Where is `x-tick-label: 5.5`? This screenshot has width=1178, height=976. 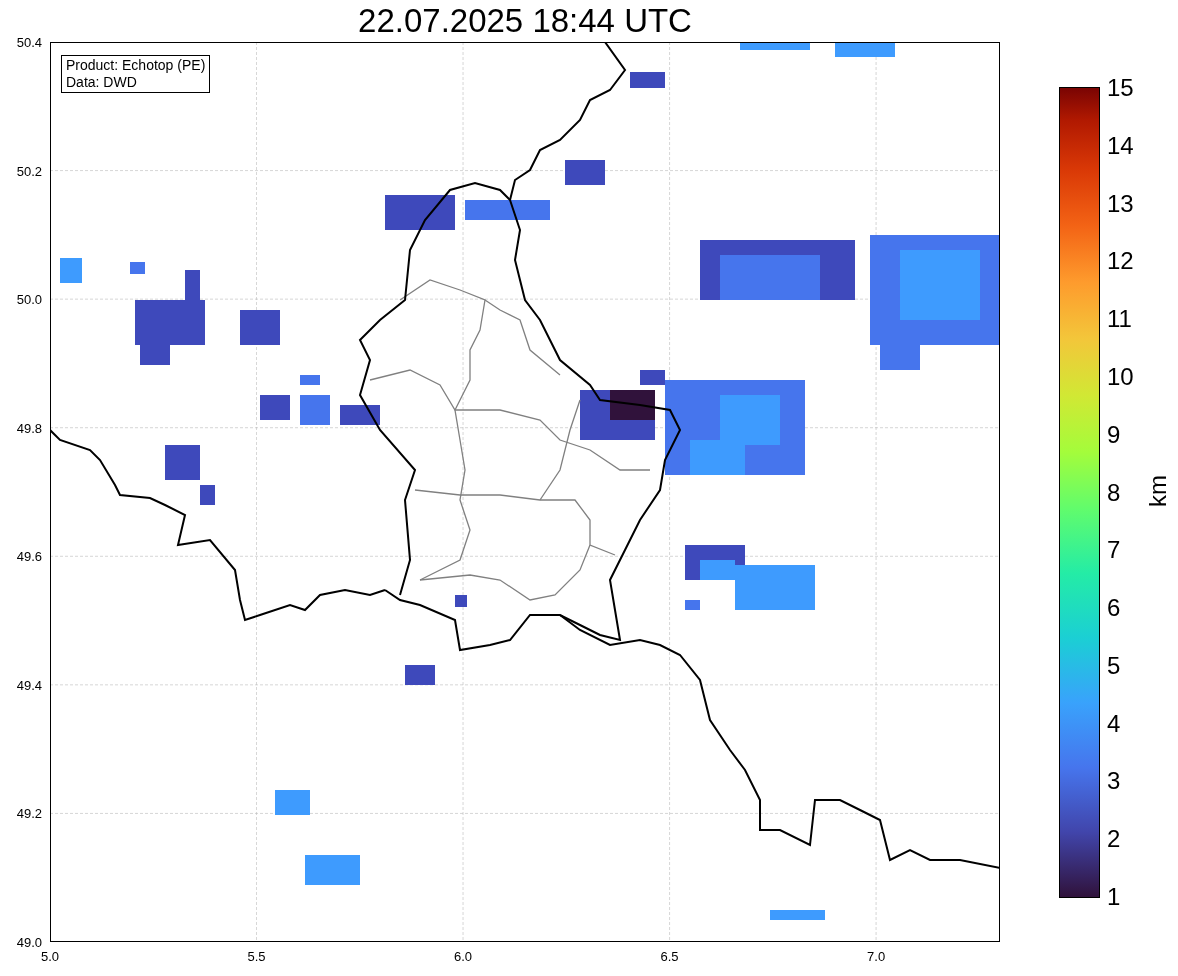 x-tick-label: 5.5 is located at coordinates (256, 956).